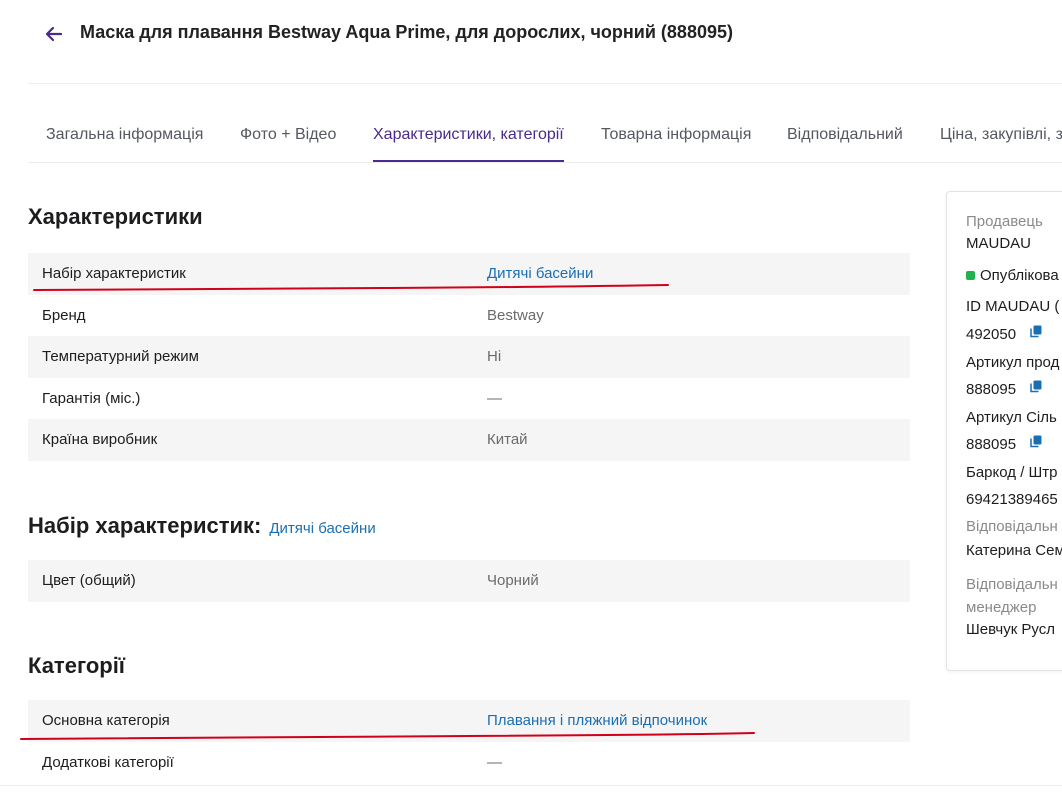  What do you see at coordinates (1012, 526) in the screenshot?
I see `responsible-label: Відповідальн` at bounding box center [1012, 526].